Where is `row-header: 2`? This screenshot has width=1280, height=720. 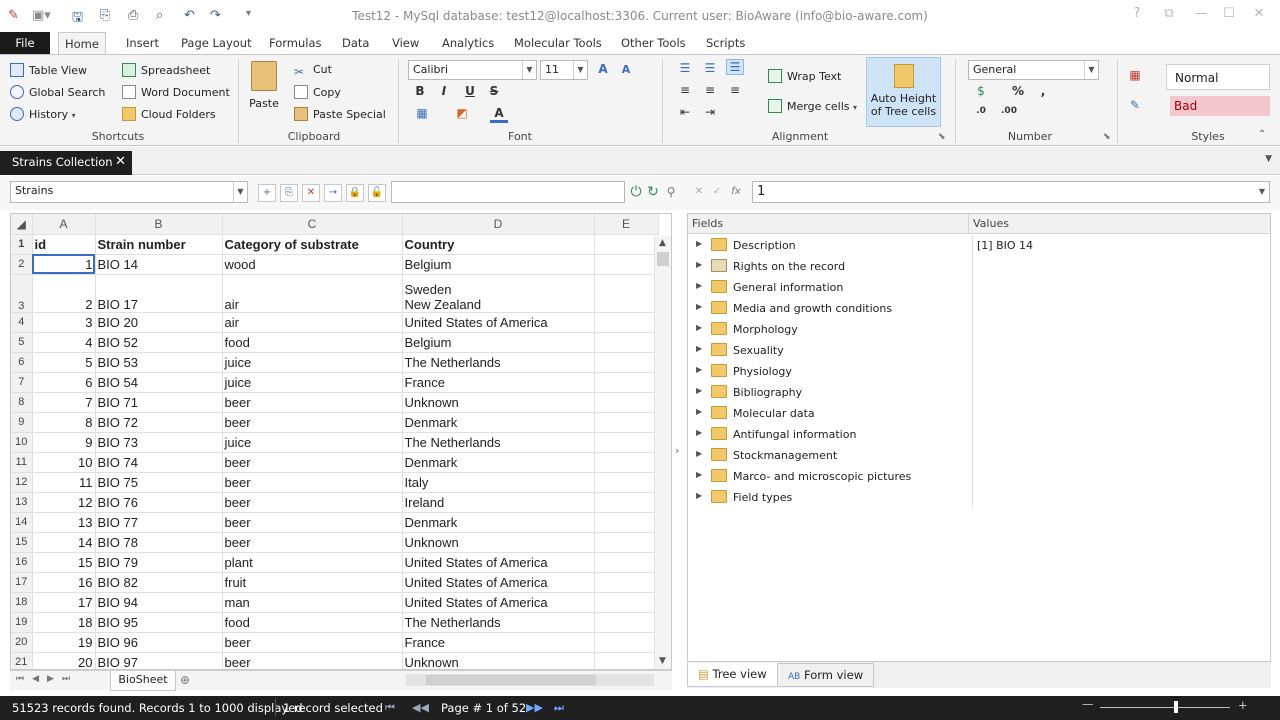 row-header: 2 is located at coordinates (22, 264).